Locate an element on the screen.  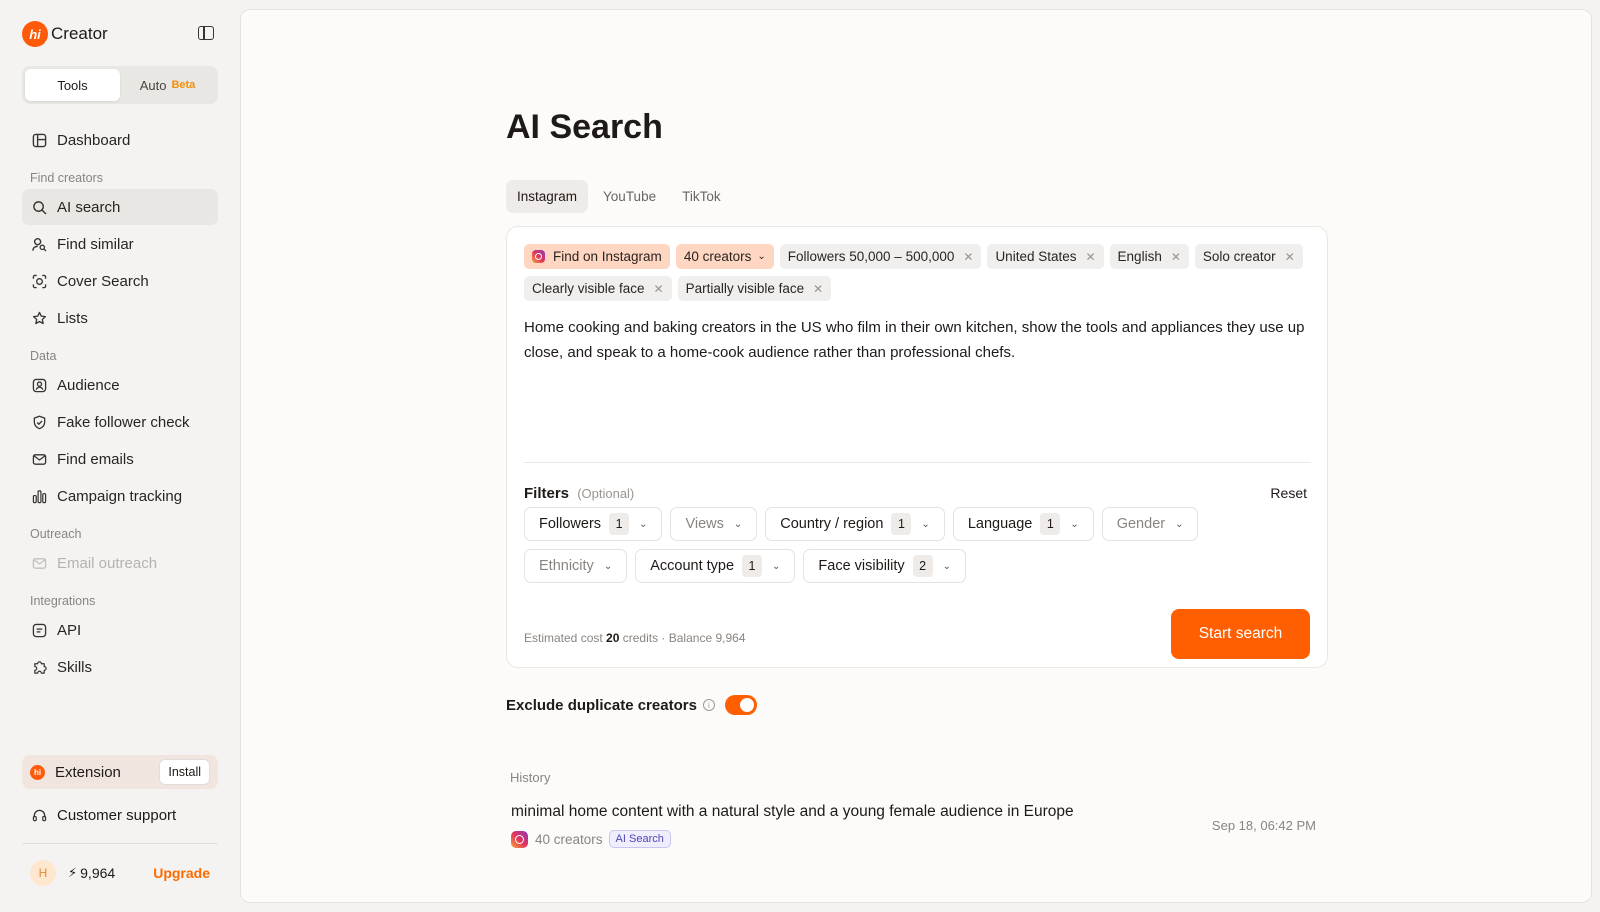
cost-suffix: credits · Balance 9,964 is located at coordinates (684, 638).